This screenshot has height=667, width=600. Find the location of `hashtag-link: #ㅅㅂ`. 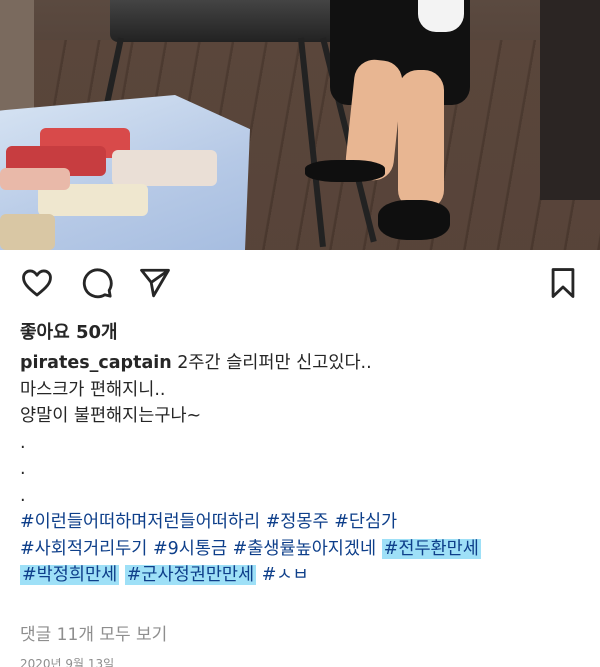

hashtag-link: #ㅅㅂ is located at coordinates (285, 575).